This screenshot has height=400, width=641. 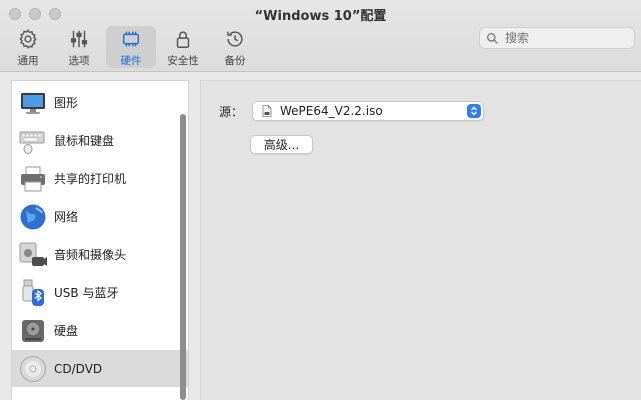 I want to click on sidebar-item-label: 共享的打印机, so click(x=90, y=179).